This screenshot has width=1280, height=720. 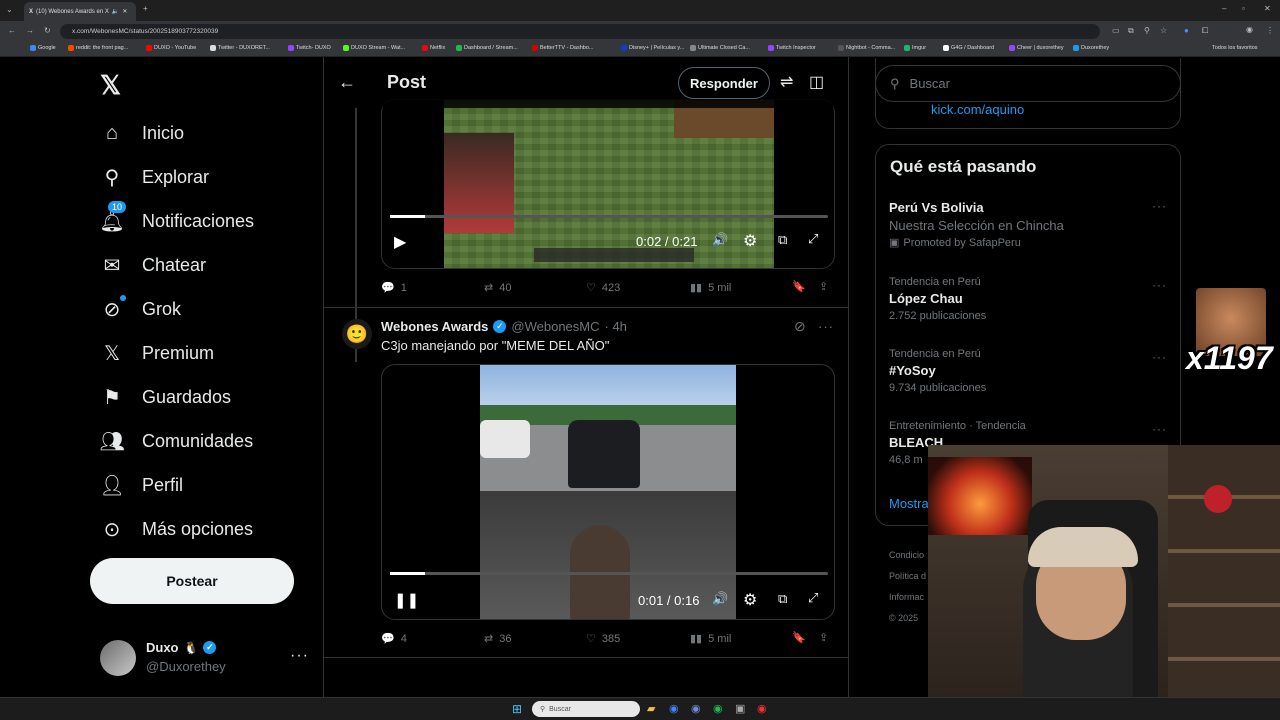 What do you see at coordinates (826, 326) in the screenshot?
I see `tweet-more-icon: ···` at bounding box center [826, 326].